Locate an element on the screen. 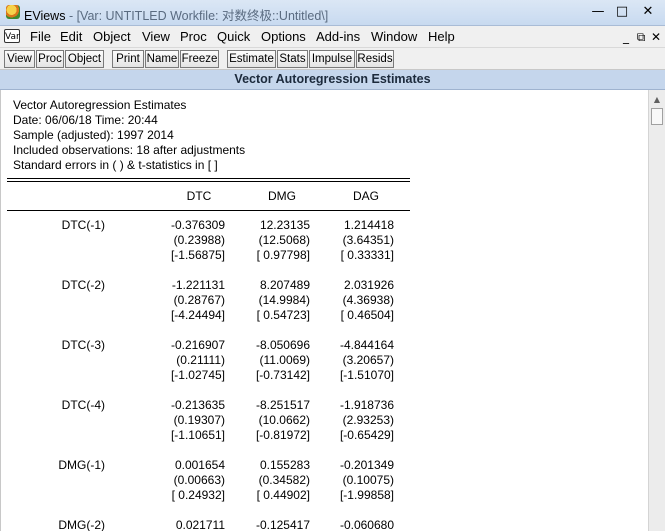 This screenshot has height=531, width=665. row-label: DTC(-3) is located at coordinates (83, 345).